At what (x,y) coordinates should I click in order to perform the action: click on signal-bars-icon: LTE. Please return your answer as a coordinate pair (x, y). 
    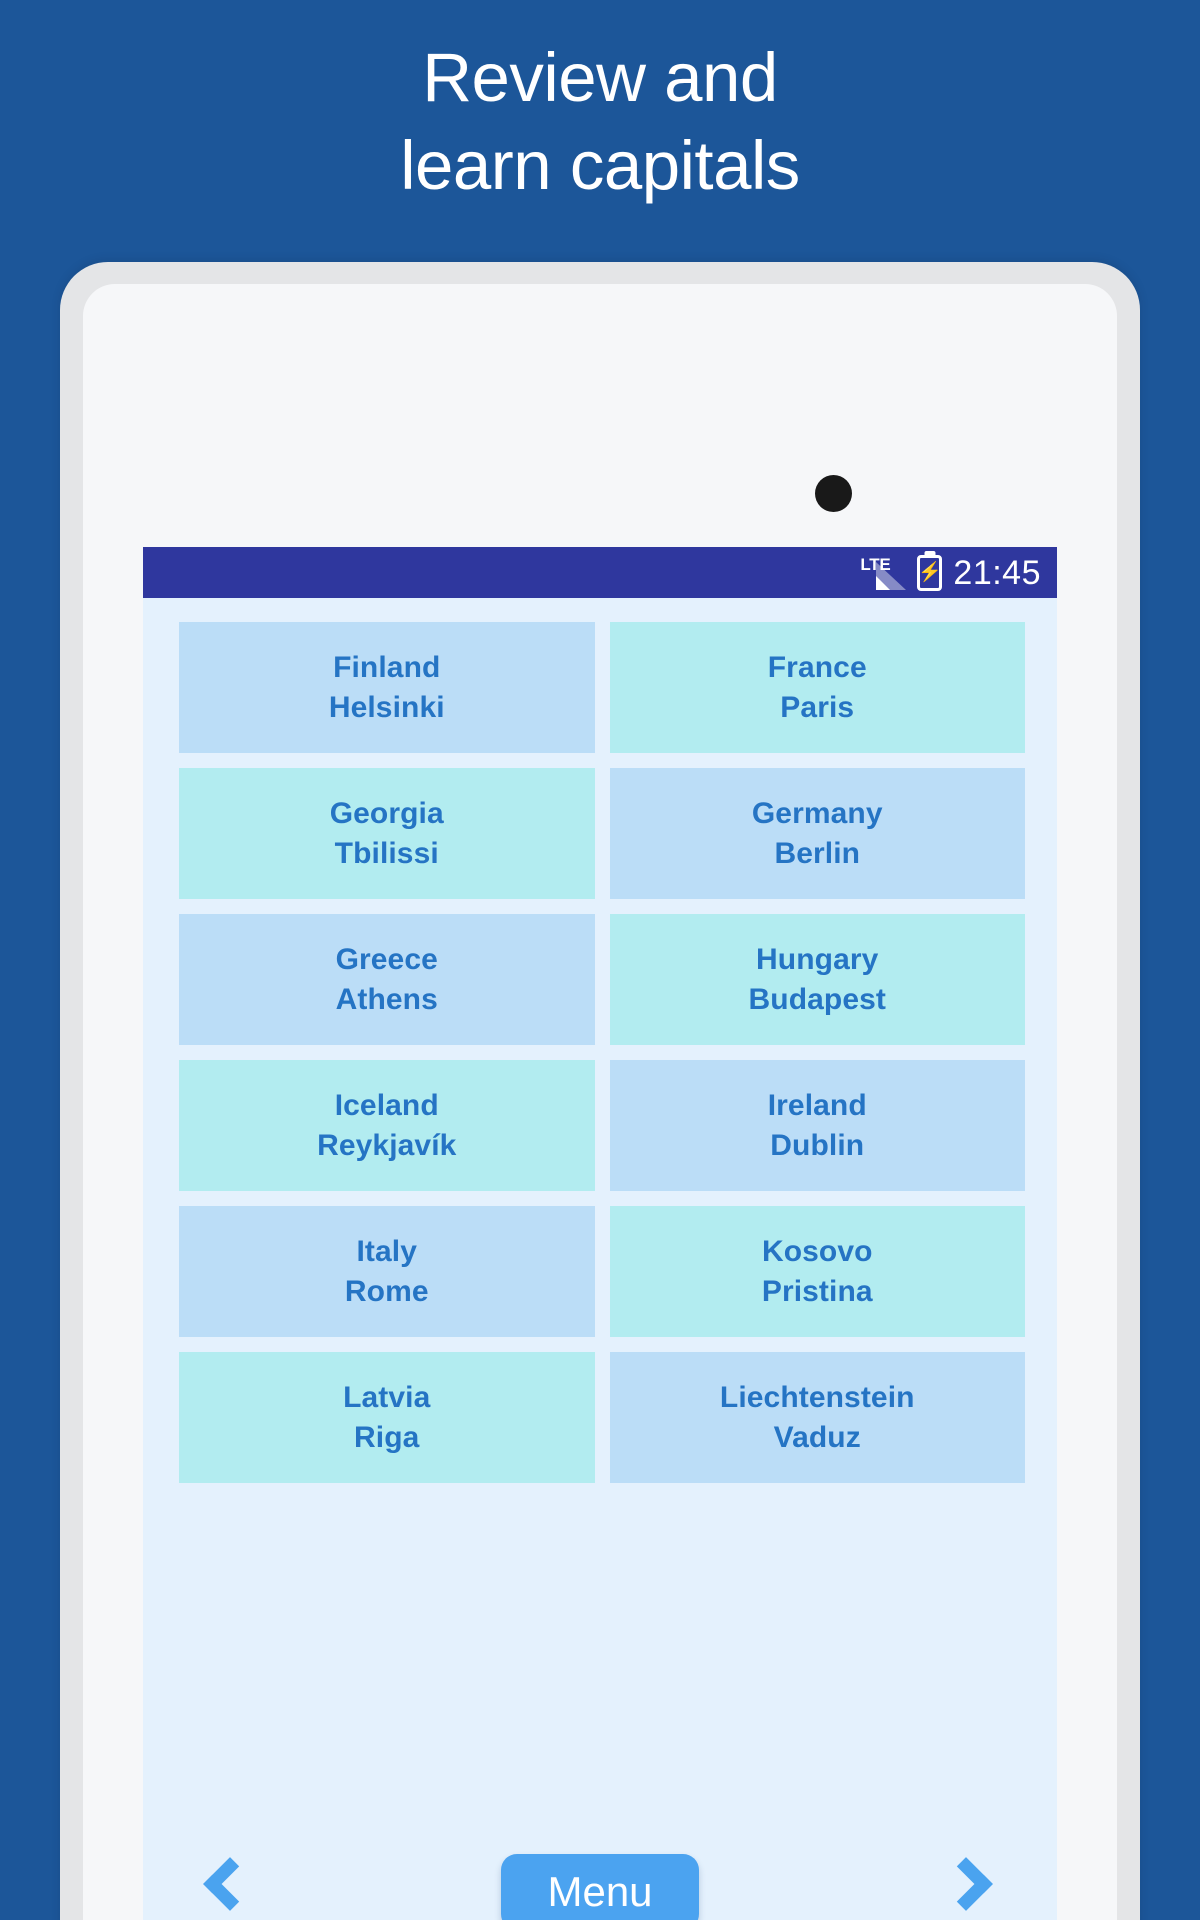
    Looking at the image, I should click on (883, 573).